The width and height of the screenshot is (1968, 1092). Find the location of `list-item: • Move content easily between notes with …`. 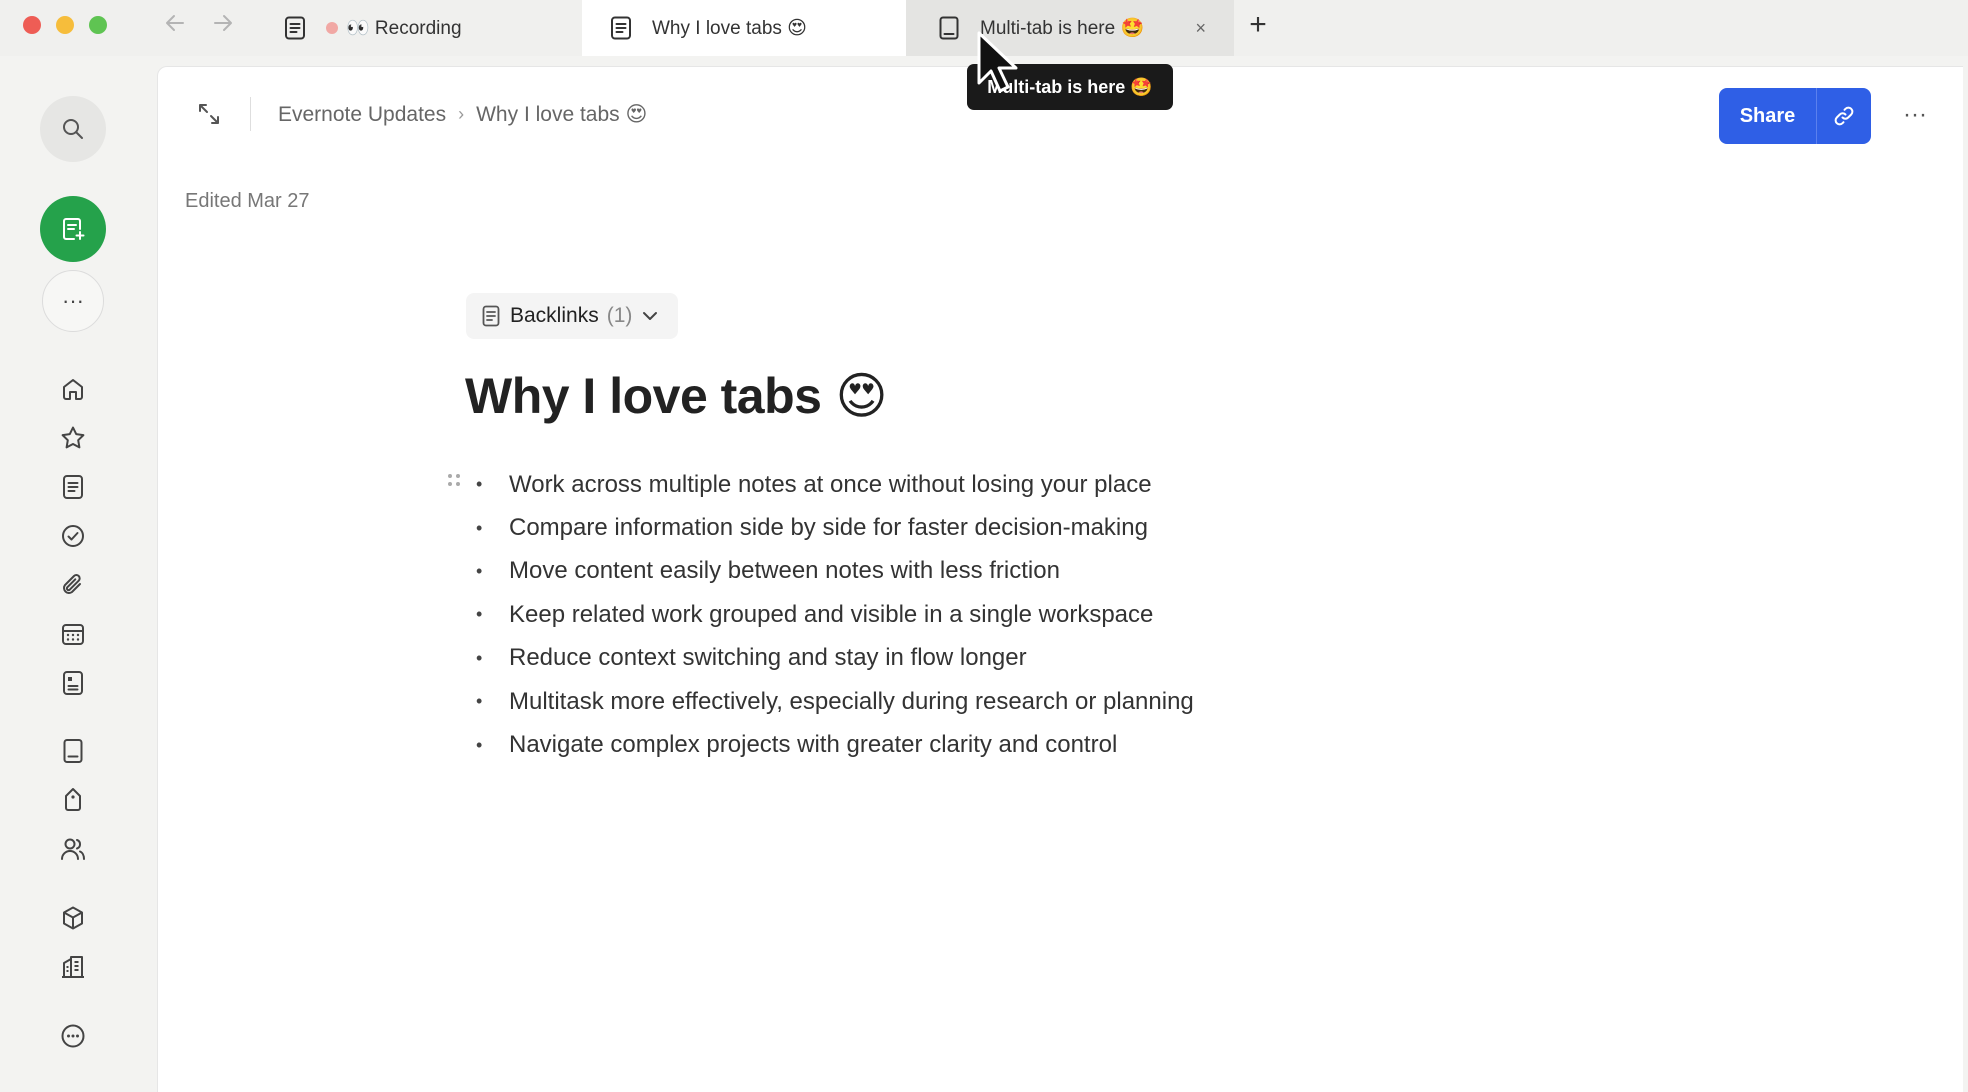

list-item: • Move content easily between notes with … is located at coordinates (832, 571).